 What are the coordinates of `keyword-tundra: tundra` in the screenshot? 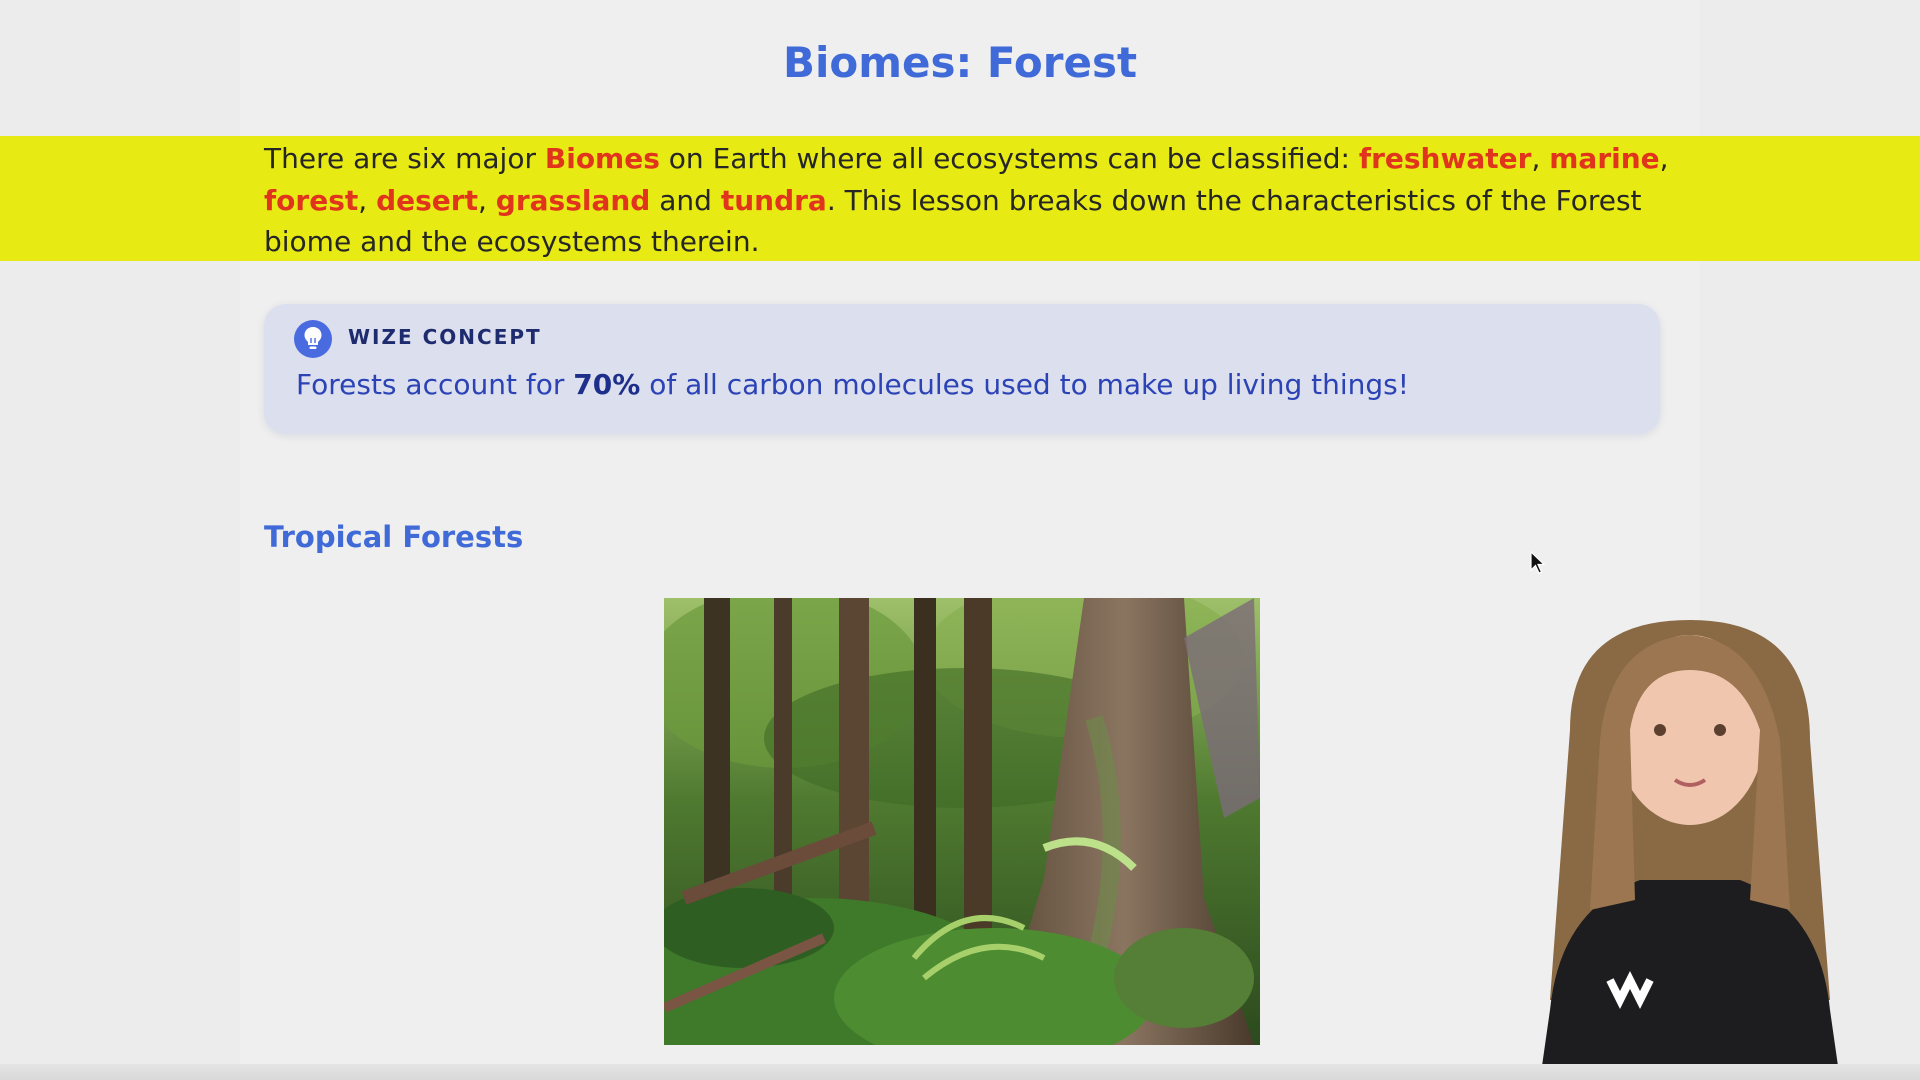 It's located at (773, 200).